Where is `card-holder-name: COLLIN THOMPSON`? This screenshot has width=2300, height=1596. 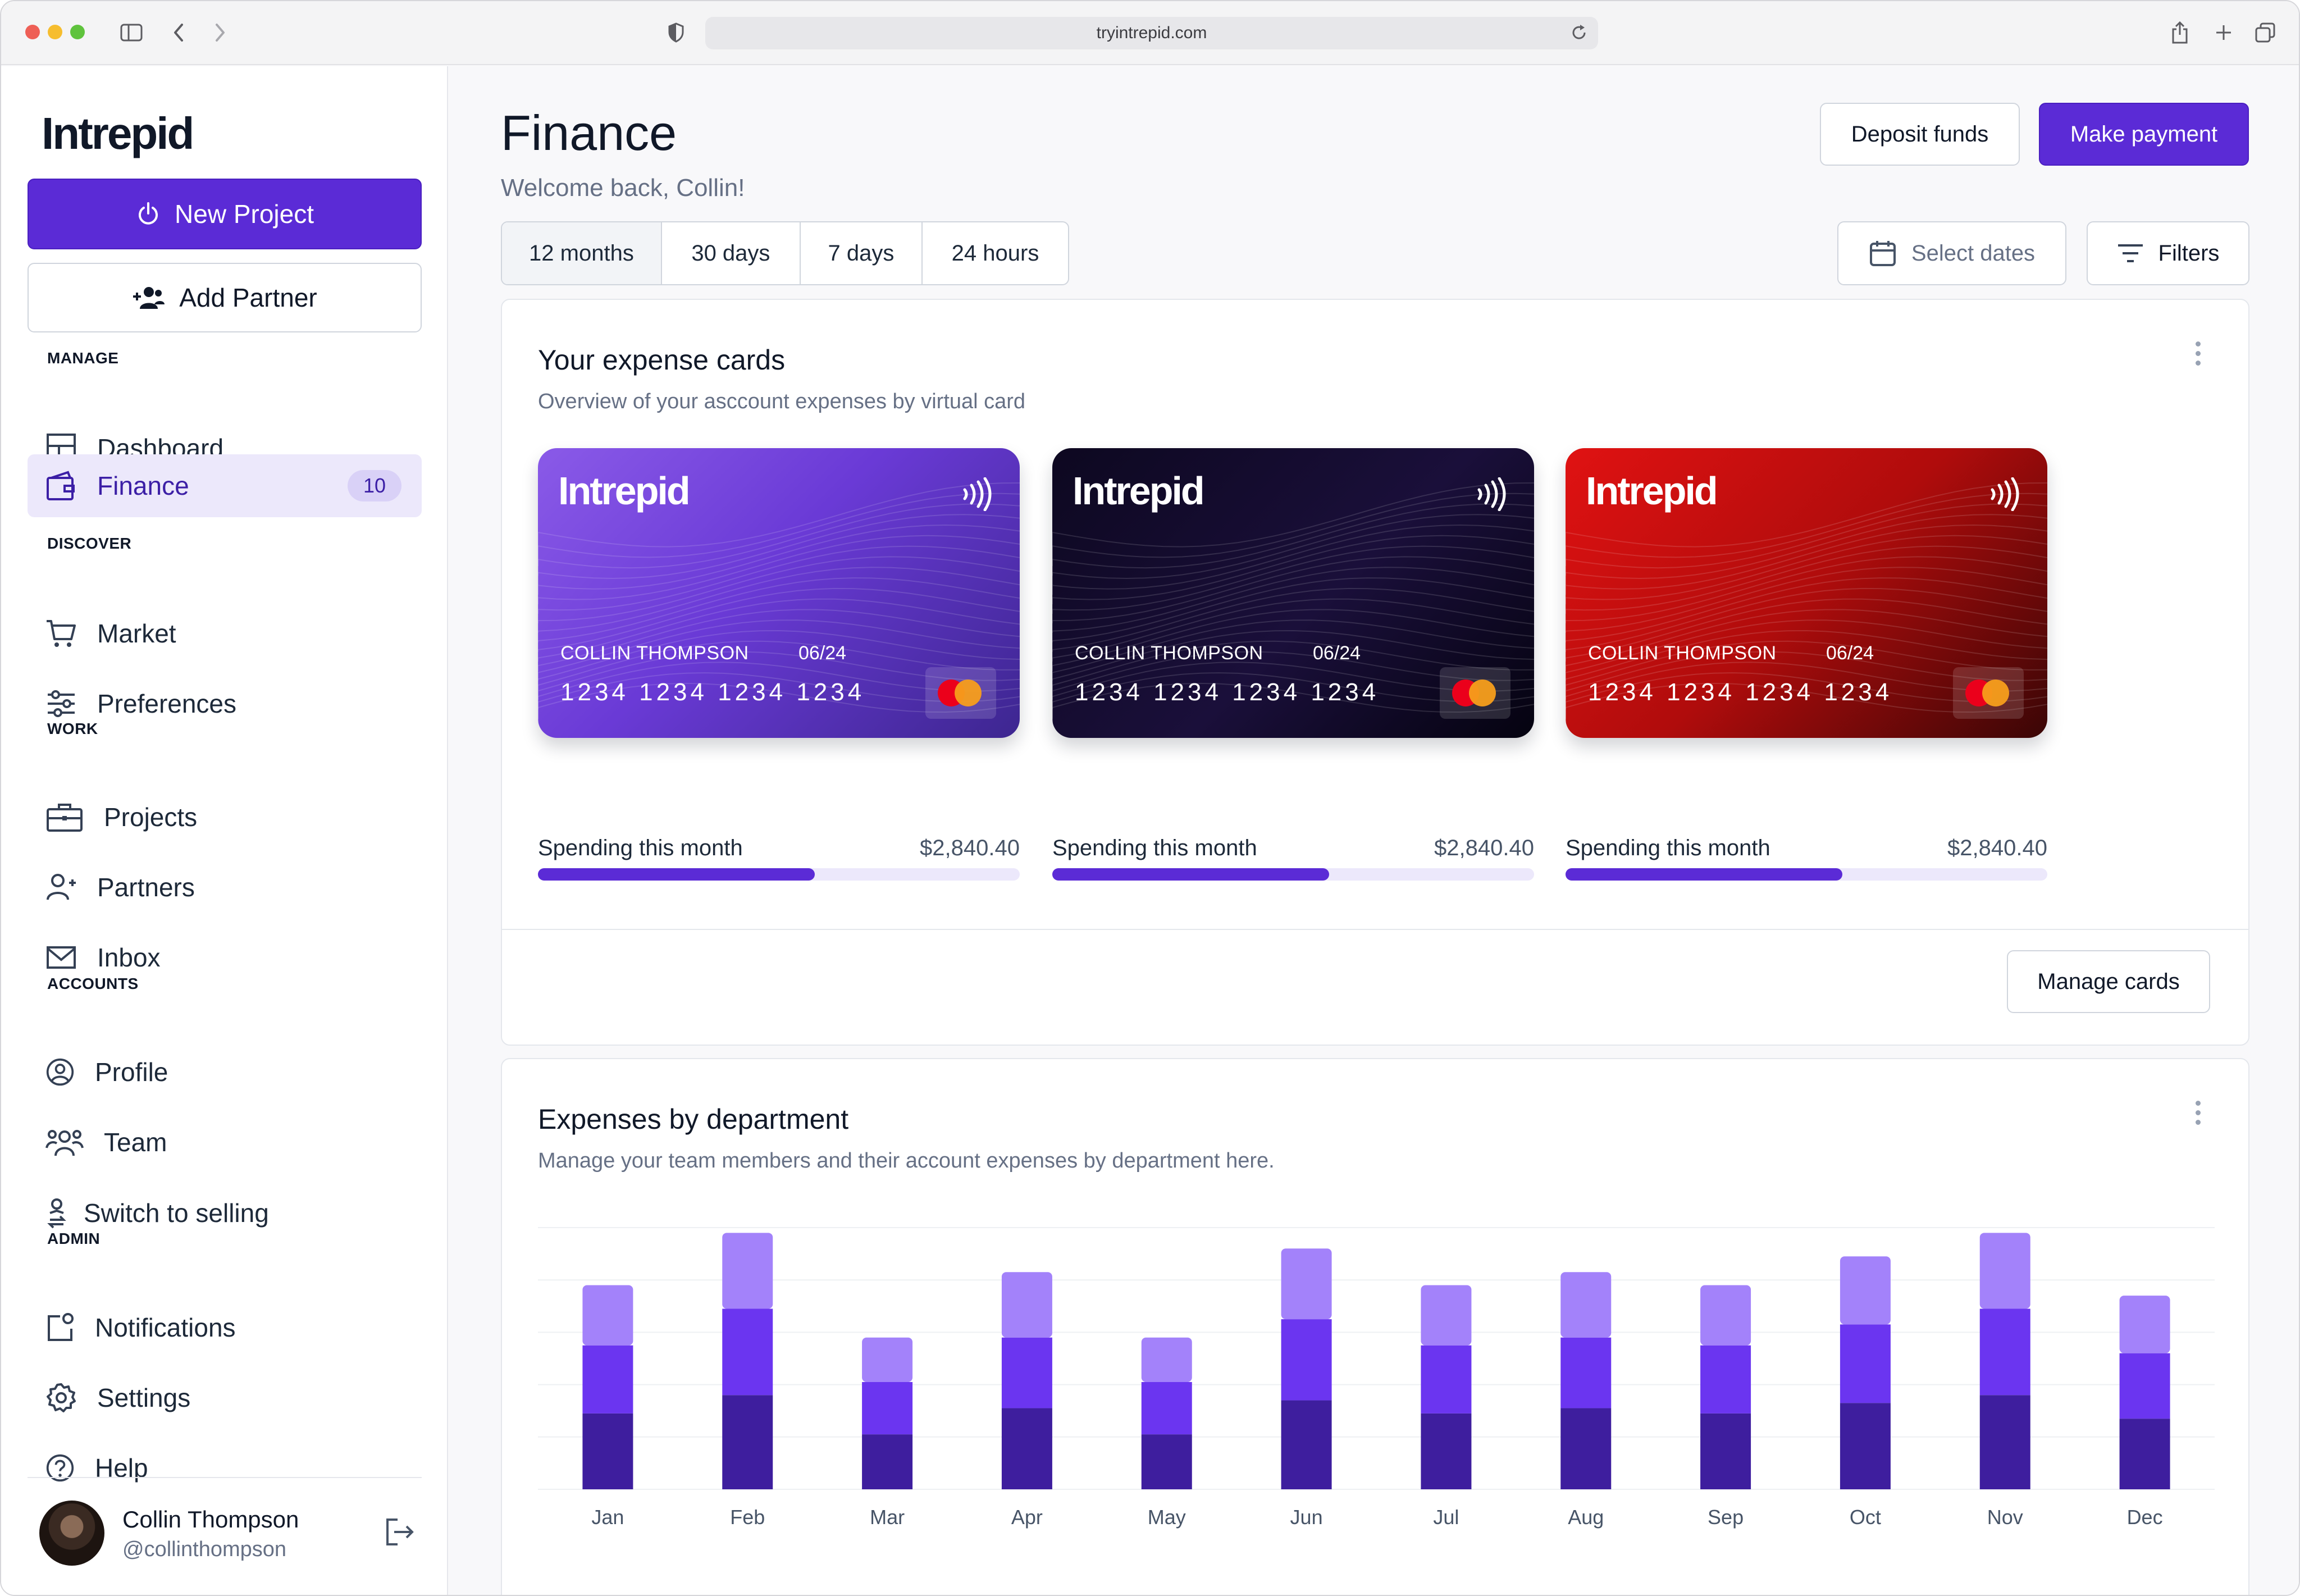 card-holder-name: COLLIN THOMPSON is located at coordinates (654, 653).